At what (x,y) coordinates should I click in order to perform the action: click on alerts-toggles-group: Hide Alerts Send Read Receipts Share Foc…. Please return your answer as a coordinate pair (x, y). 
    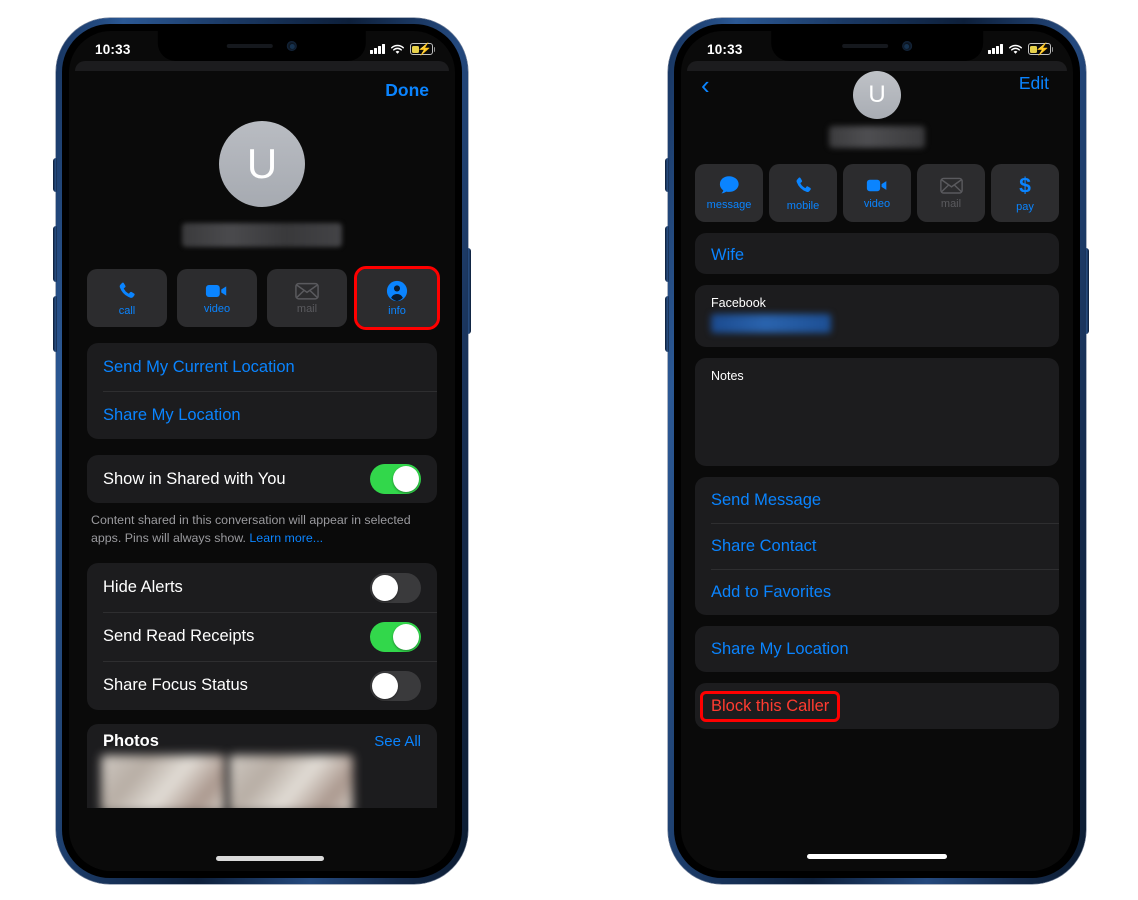
    Looking at the image, I should click on (262, 637).